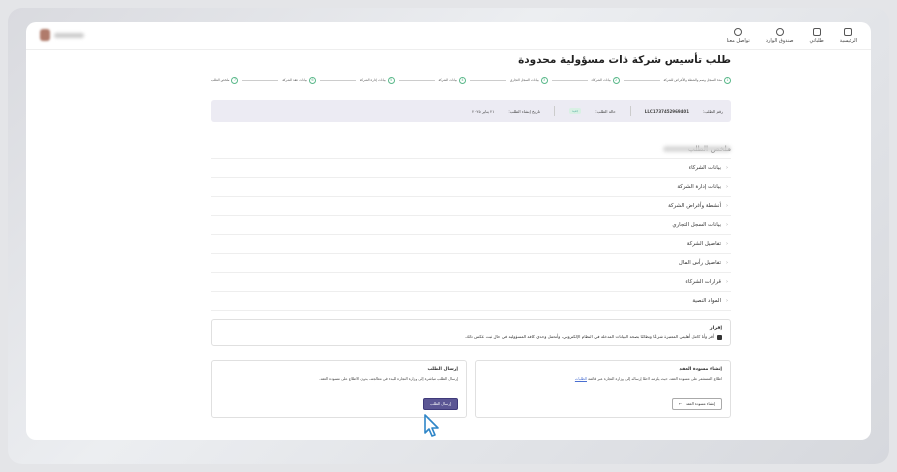 Image resolution: width=897 pixels, height=472 pixels. Describe the element at coordinates (700, 370) in the screenshot. I see `draft-card-title: إنشاء مسودة العقد` at that location.